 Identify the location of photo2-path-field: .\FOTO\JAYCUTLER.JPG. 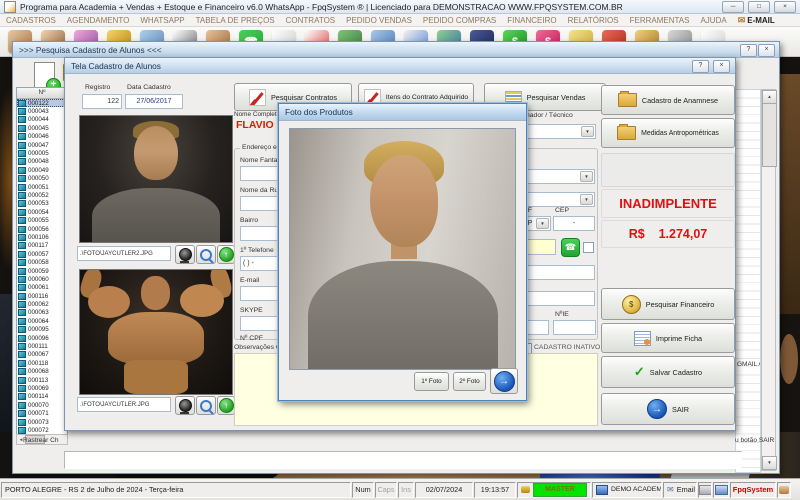
(124, 404).